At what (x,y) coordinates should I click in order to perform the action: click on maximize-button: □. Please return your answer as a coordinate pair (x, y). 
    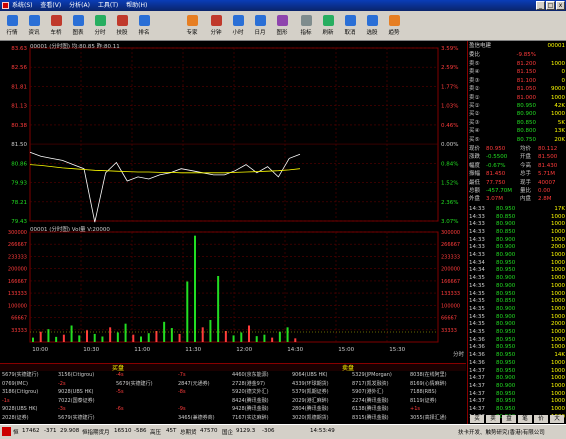
    Looking at the image, I should click on (550, 5).